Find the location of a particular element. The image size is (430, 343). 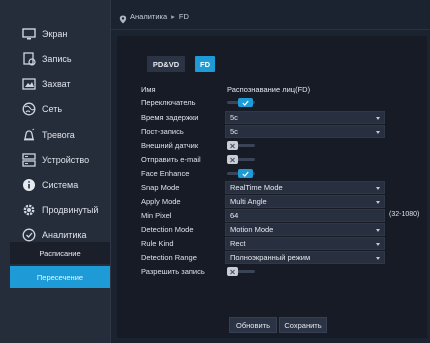

breadcrumb: Аналитика ▸ FD is located at coordinates (159, 16).